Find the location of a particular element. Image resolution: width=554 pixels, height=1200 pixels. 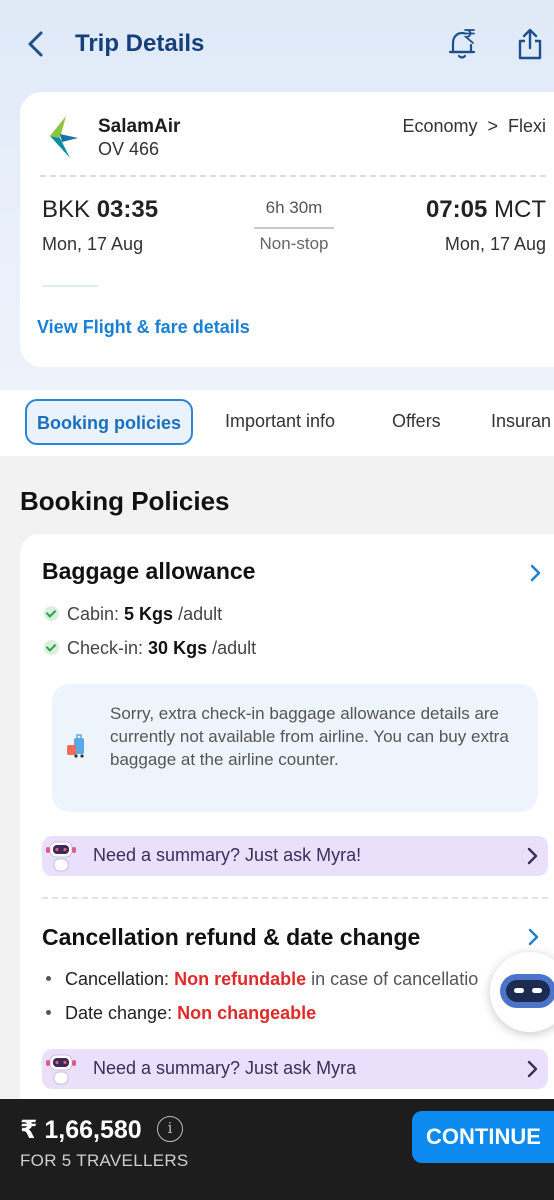

checkout-bar: ₹ 1,66,580 i FOR 5 TRAVELLERS CONTINUE is located at coordinates (277, 1149).